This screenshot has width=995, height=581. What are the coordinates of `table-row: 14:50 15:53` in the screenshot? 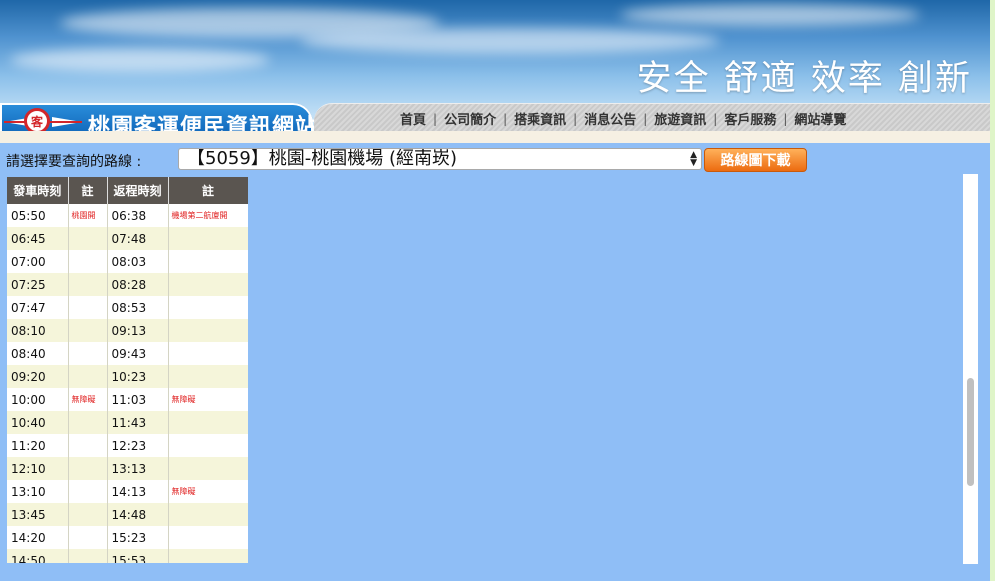 It's located at (127, 556).